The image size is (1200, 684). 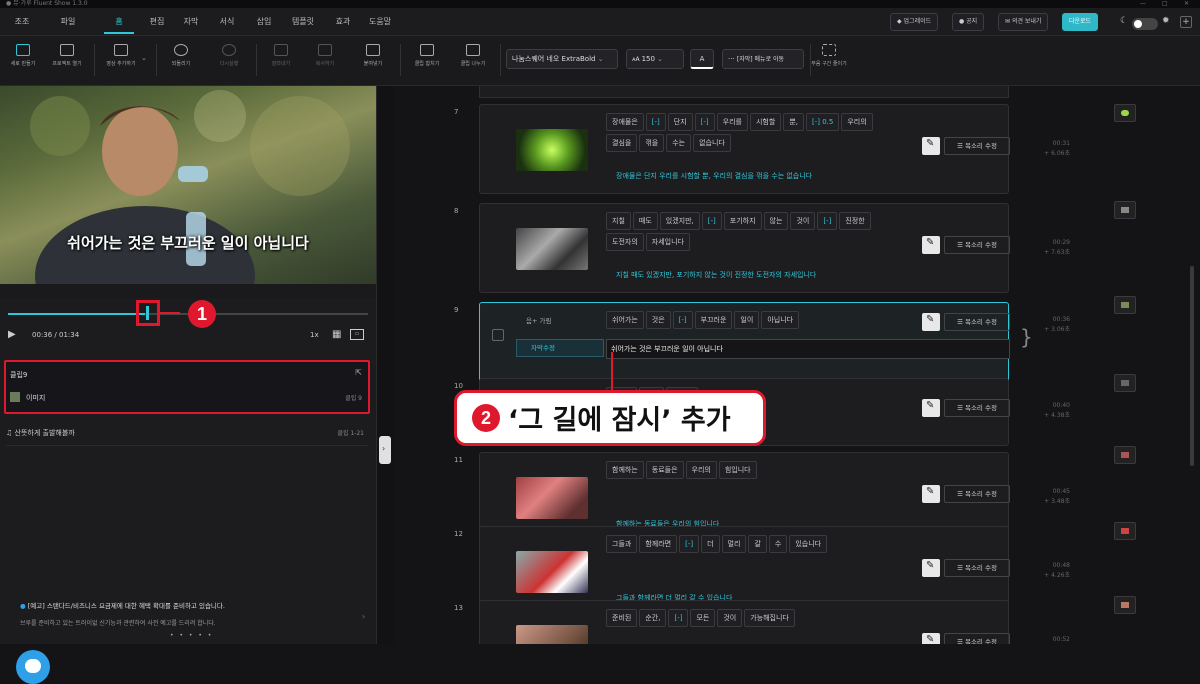 I want to click on menu-template: 템플릿, so click(x=303, y=22).